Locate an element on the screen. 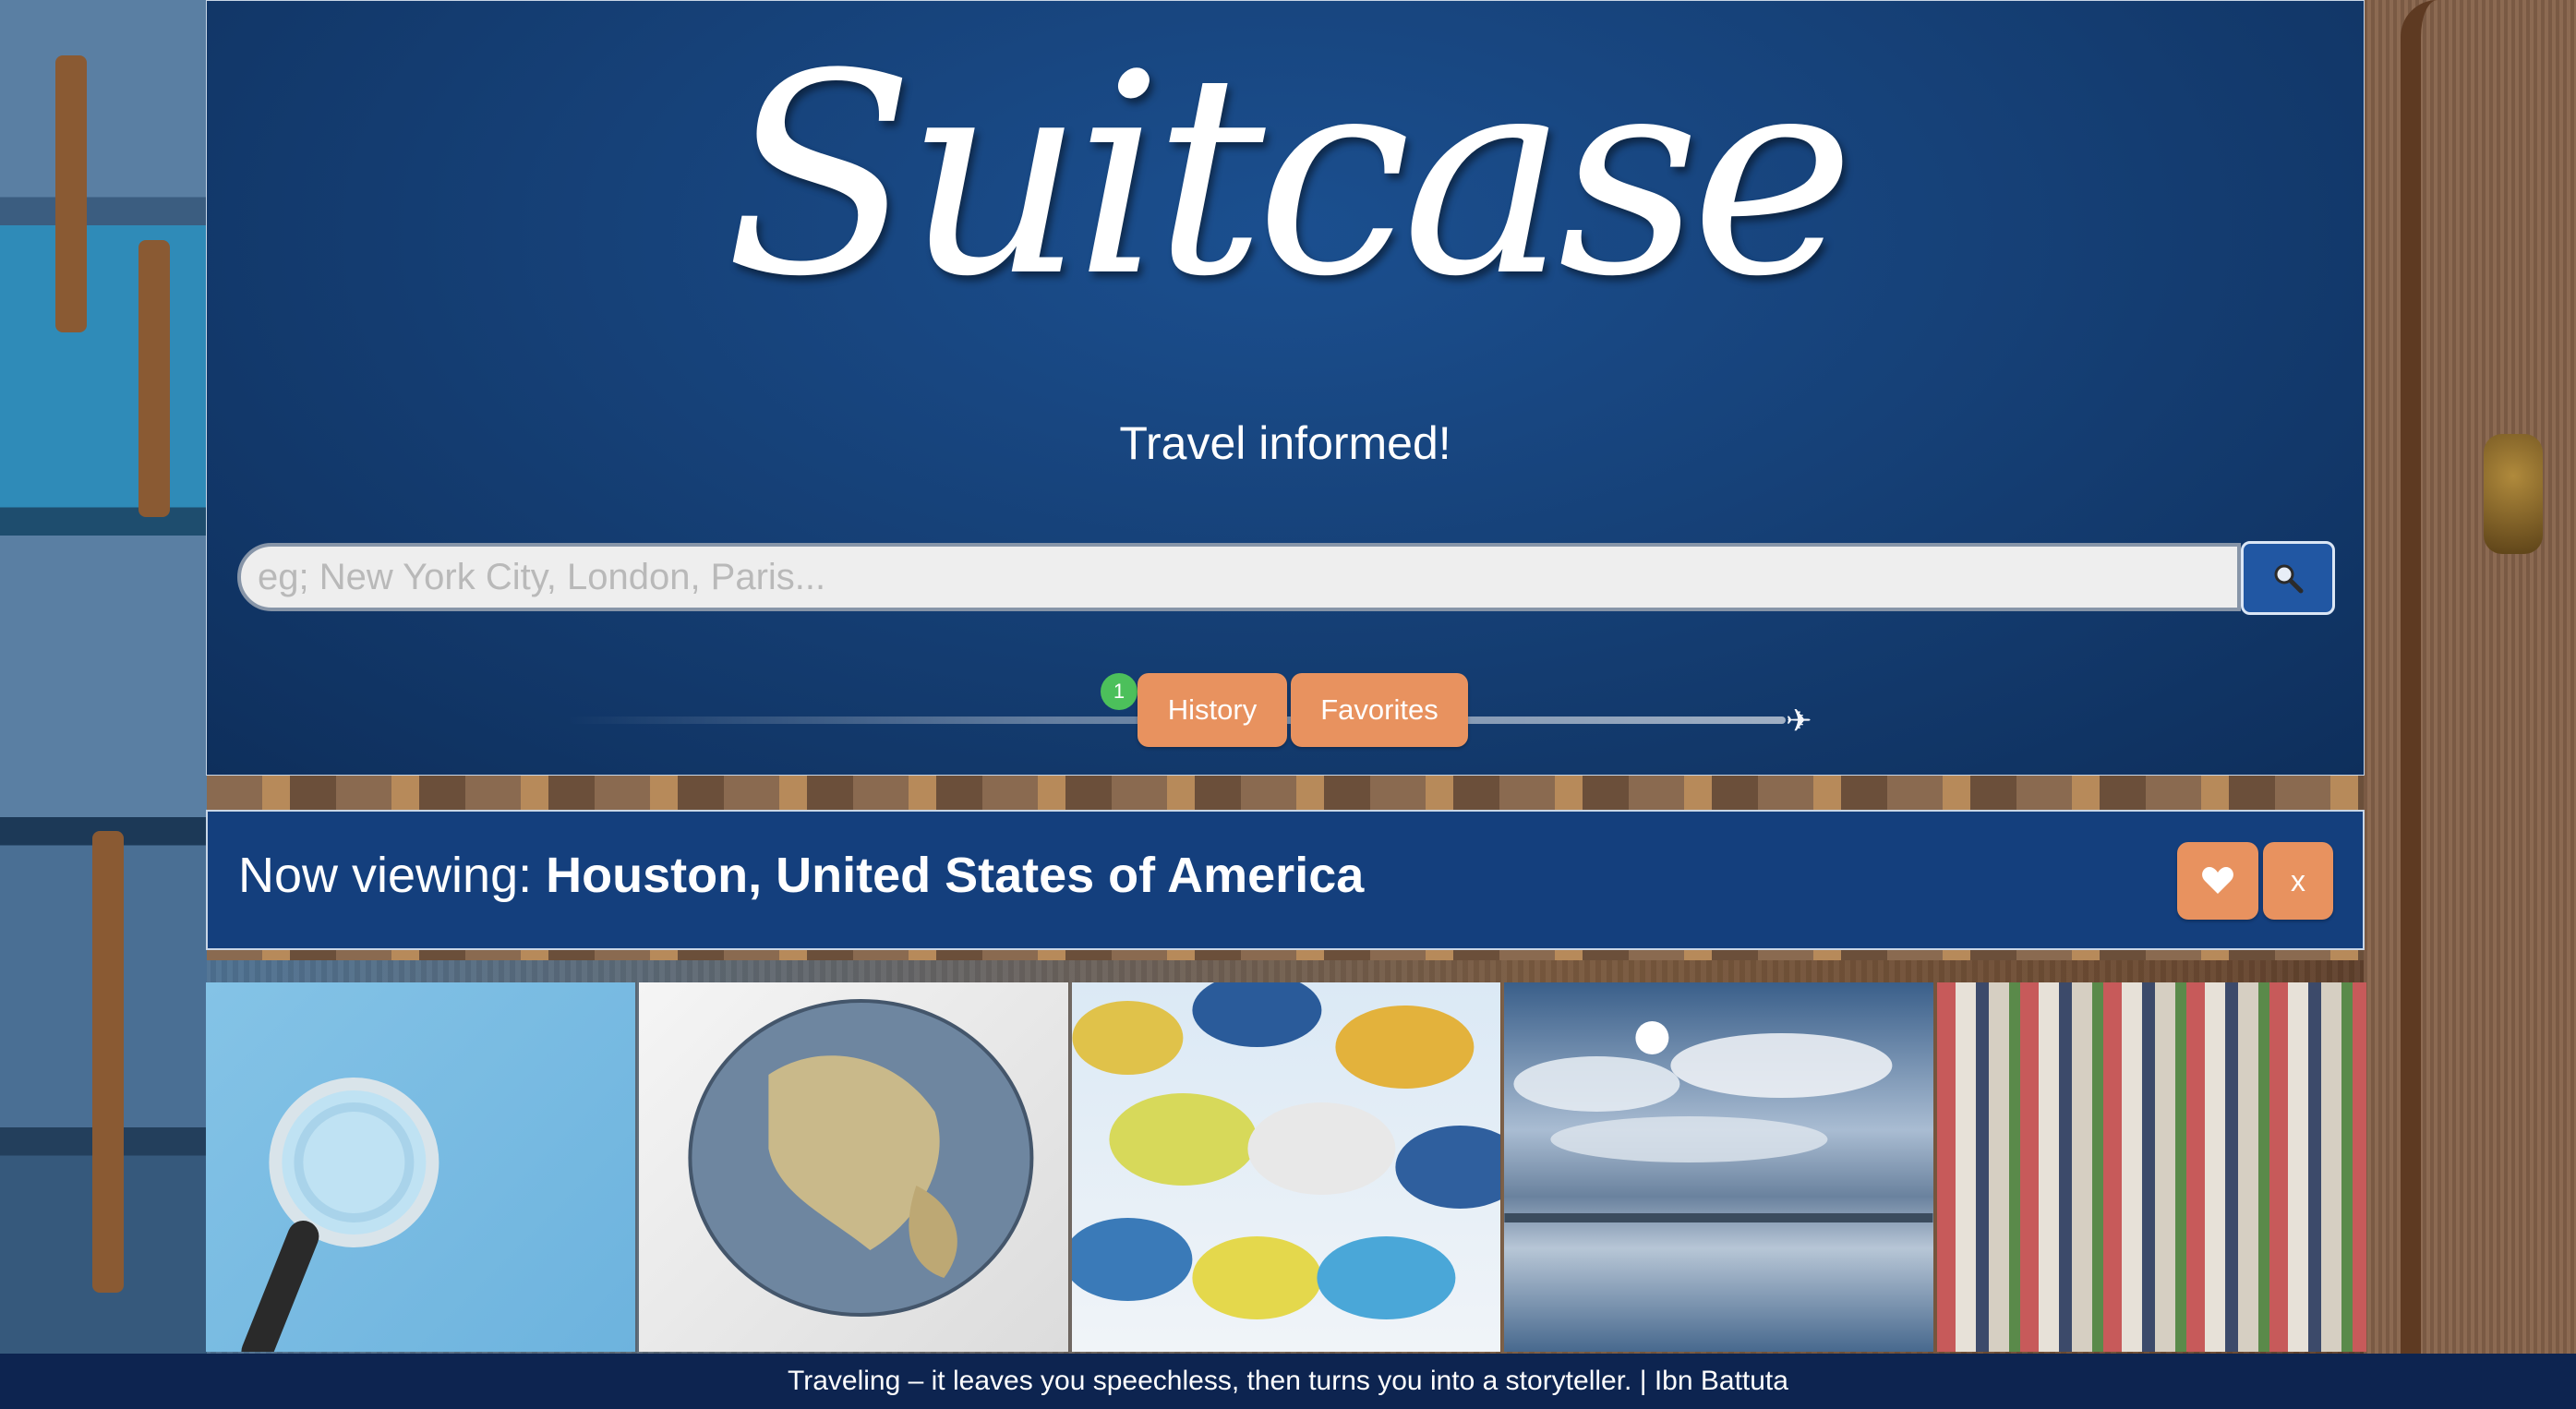 This screenshot has height=1409, width=2576. search-input is located at coordinates (1239, 577).